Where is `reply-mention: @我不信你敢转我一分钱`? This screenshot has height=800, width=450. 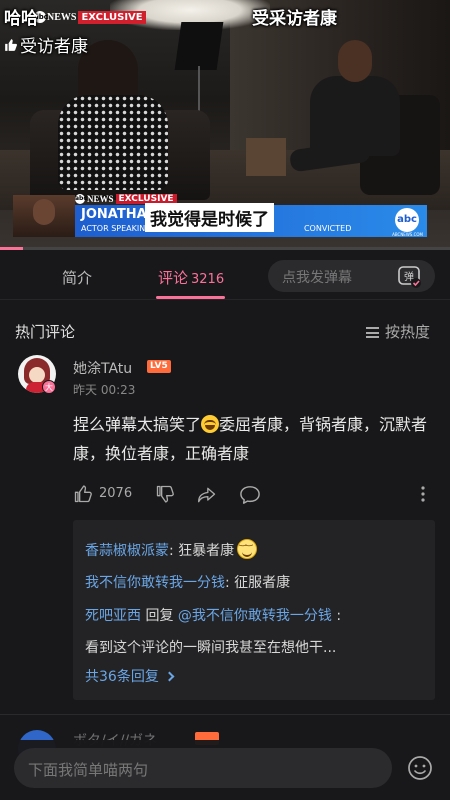 reply-mention: @我不信你敢转我一分钱 is located at coordinates (255, 616).